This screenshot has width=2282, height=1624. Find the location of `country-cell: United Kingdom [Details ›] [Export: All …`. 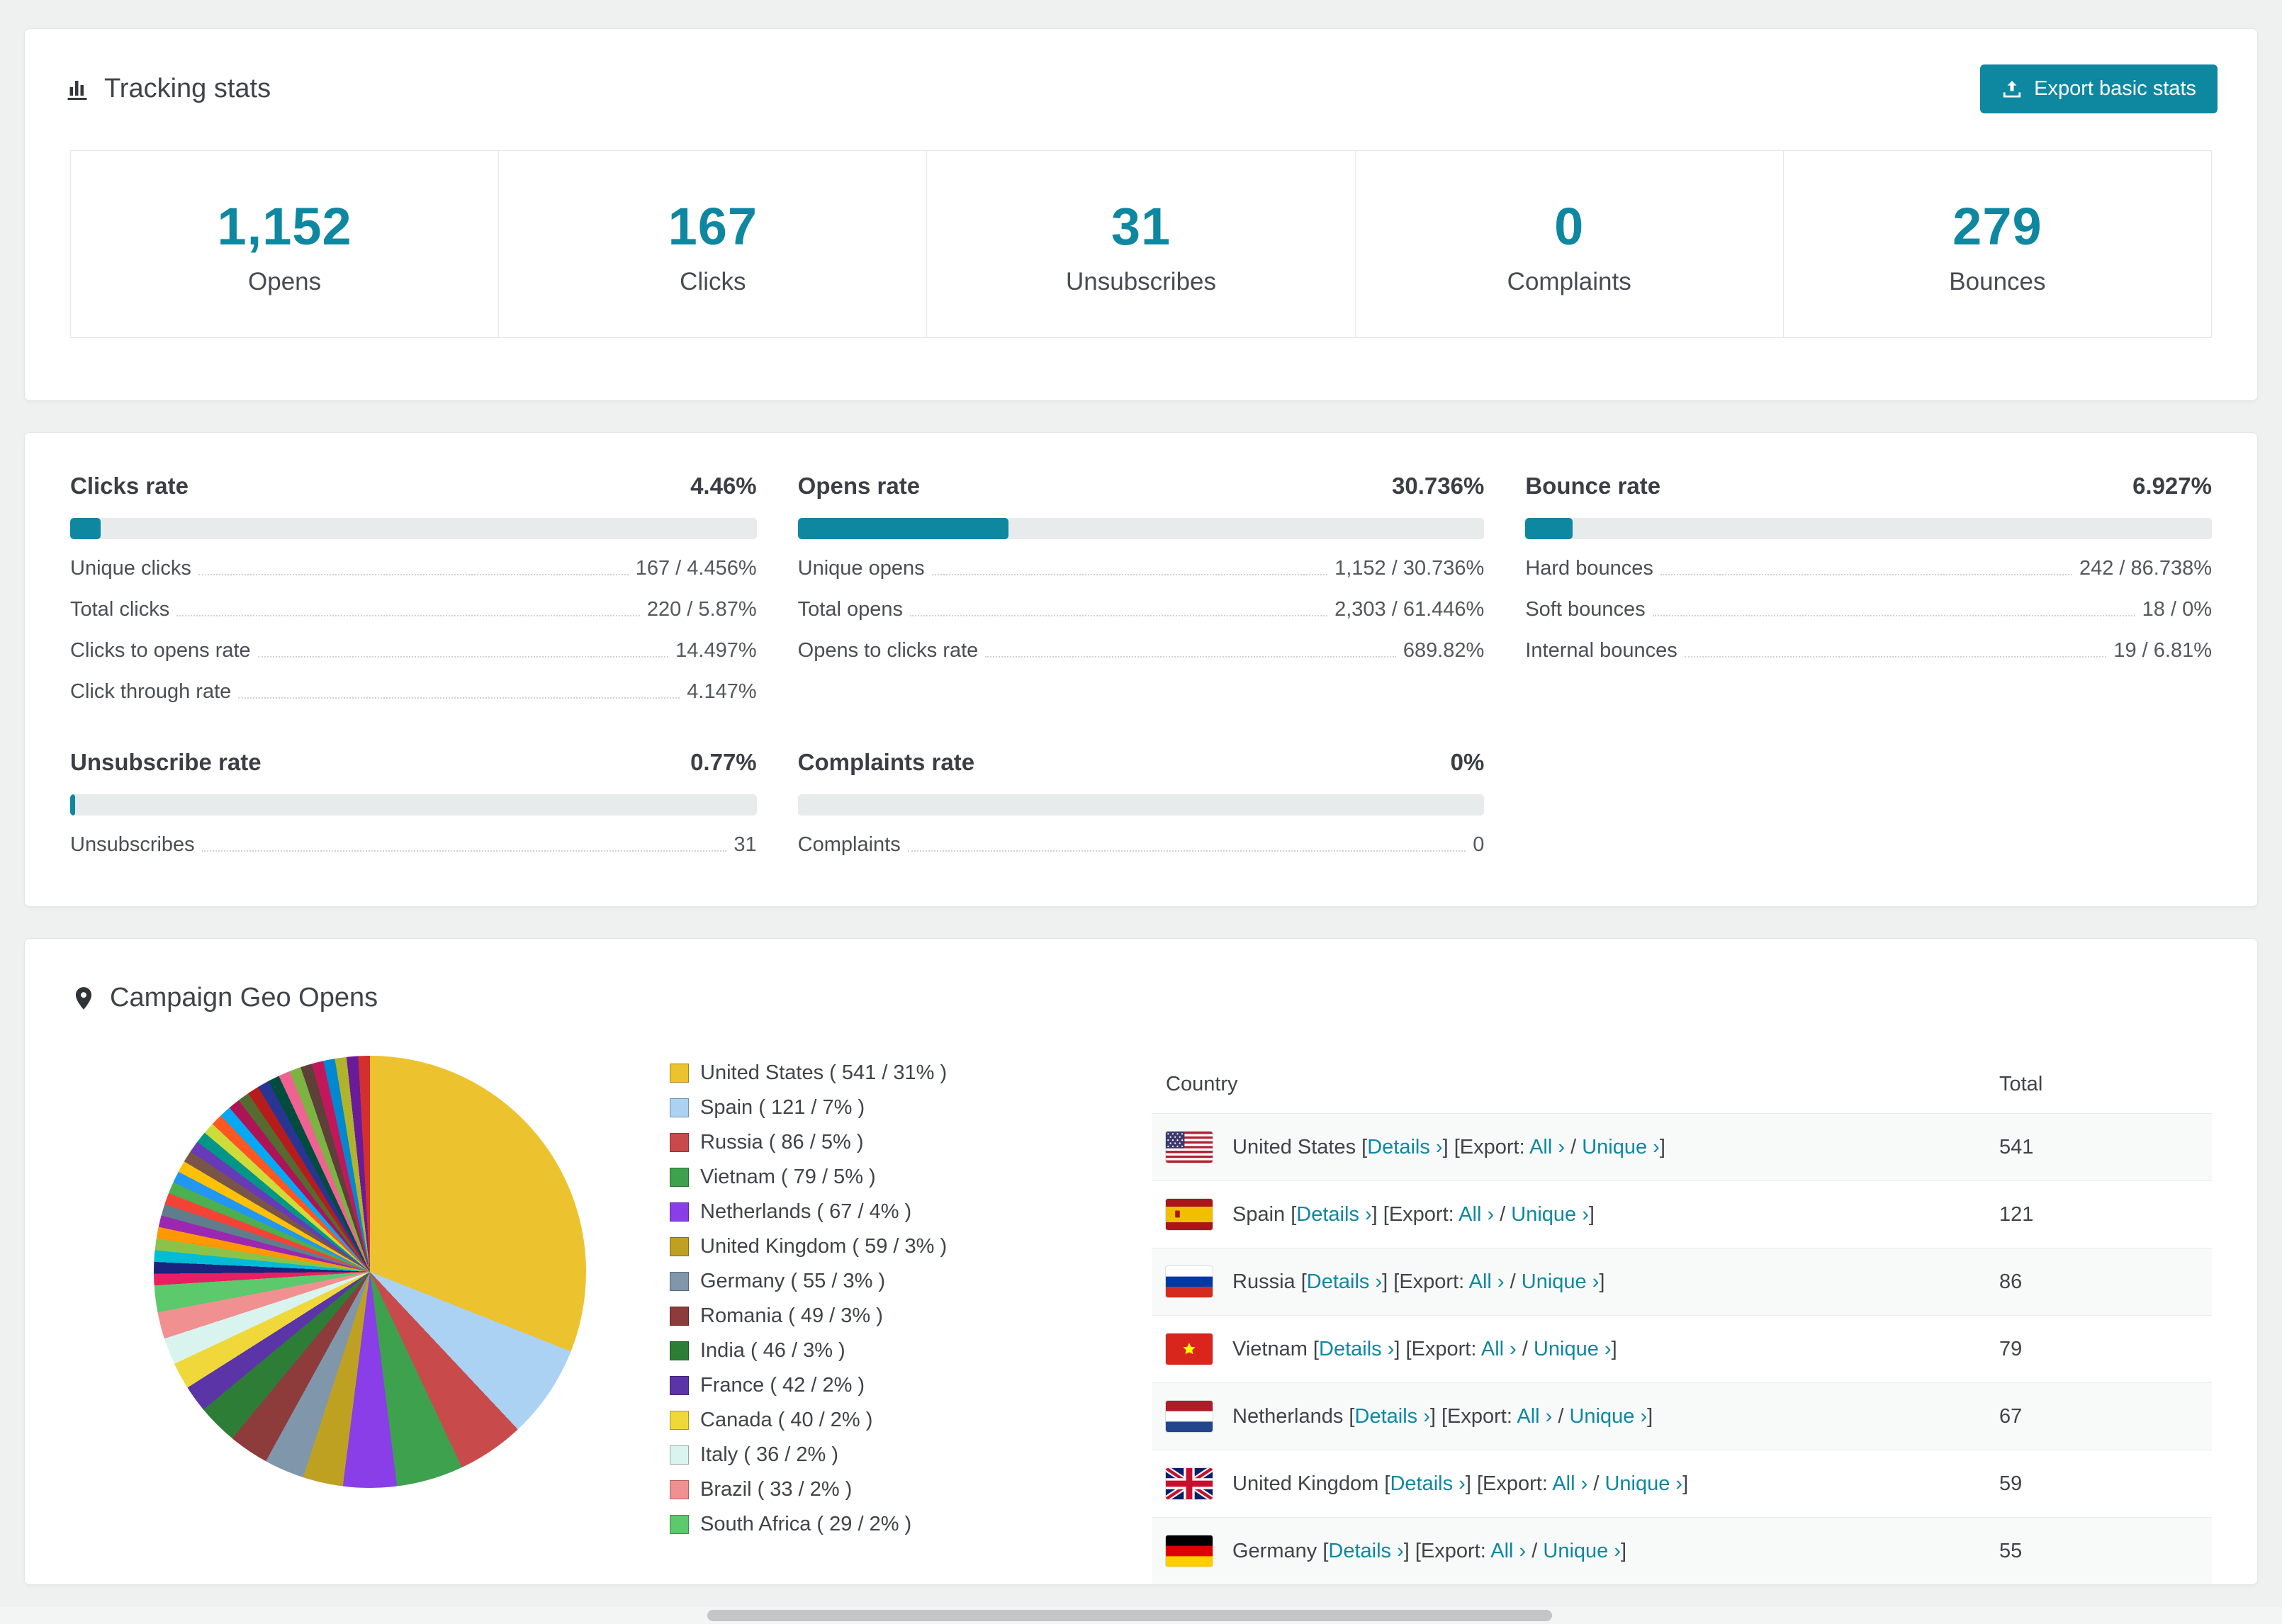

country-cell: United Kingdom [Details ›] [Export: All … is located at coordinates (1568, 1484).